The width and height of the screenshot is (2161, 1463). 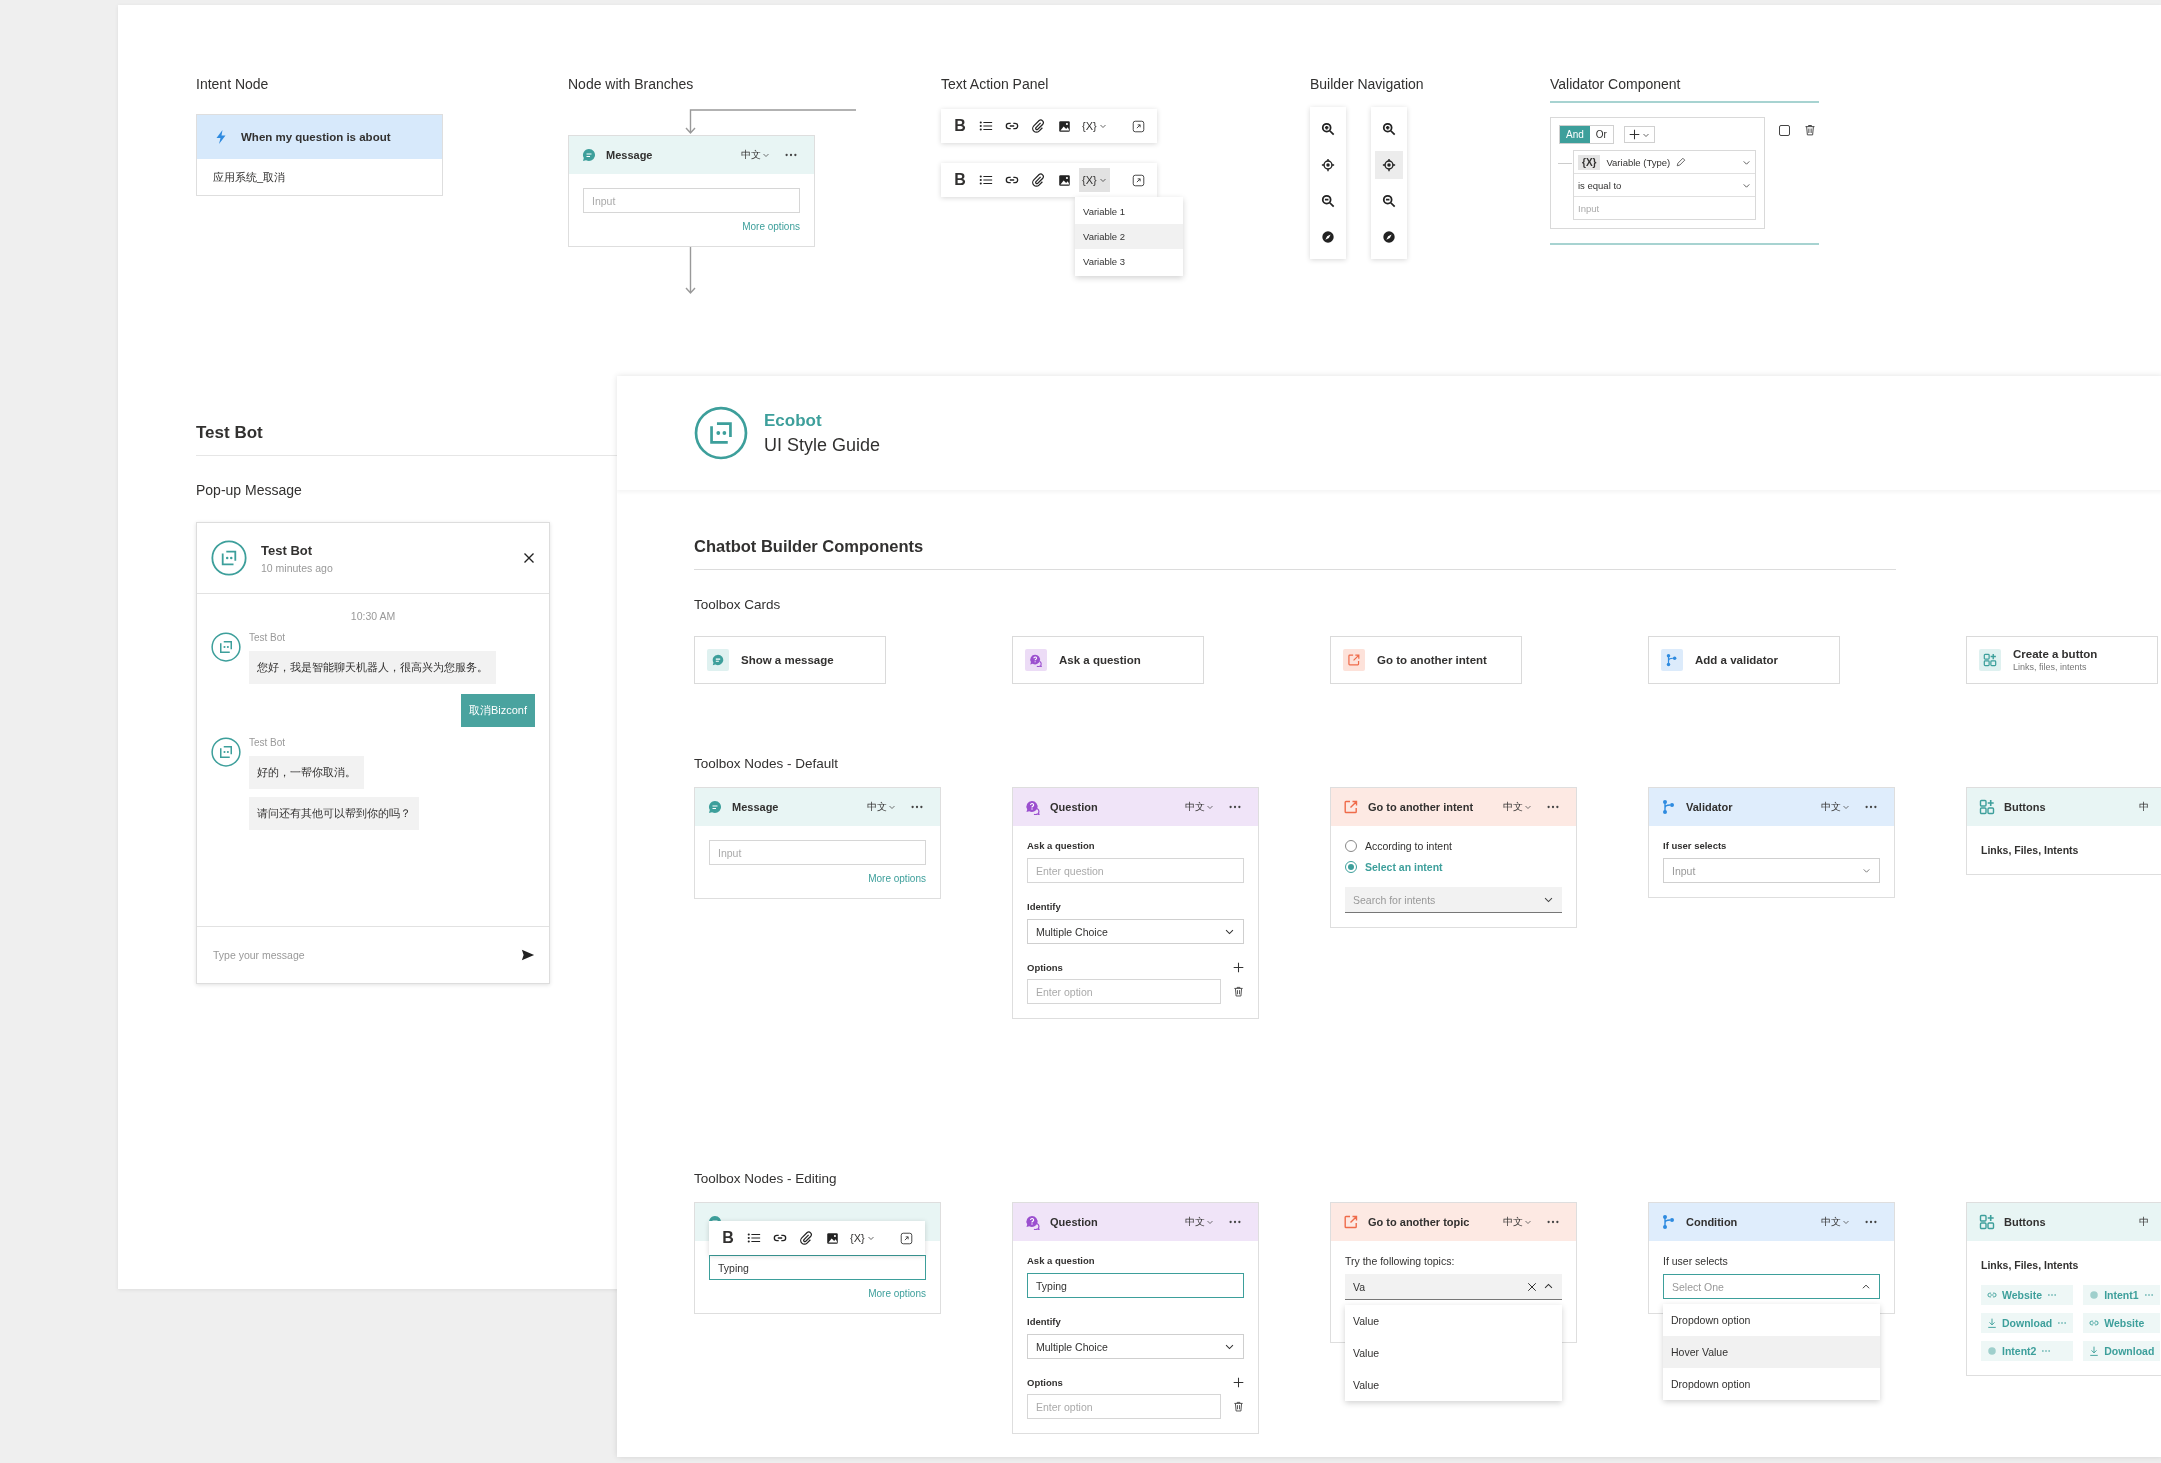 I want to click on toolbox-card: Add a validator, so click(x=1744, y=660).